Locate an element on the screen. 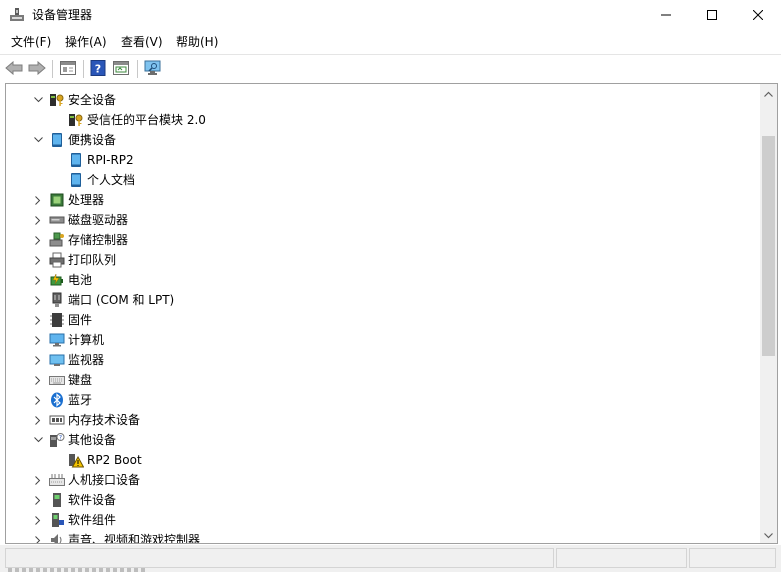  tree-node-label: 便携设备 is located at coordinates (92, 140).